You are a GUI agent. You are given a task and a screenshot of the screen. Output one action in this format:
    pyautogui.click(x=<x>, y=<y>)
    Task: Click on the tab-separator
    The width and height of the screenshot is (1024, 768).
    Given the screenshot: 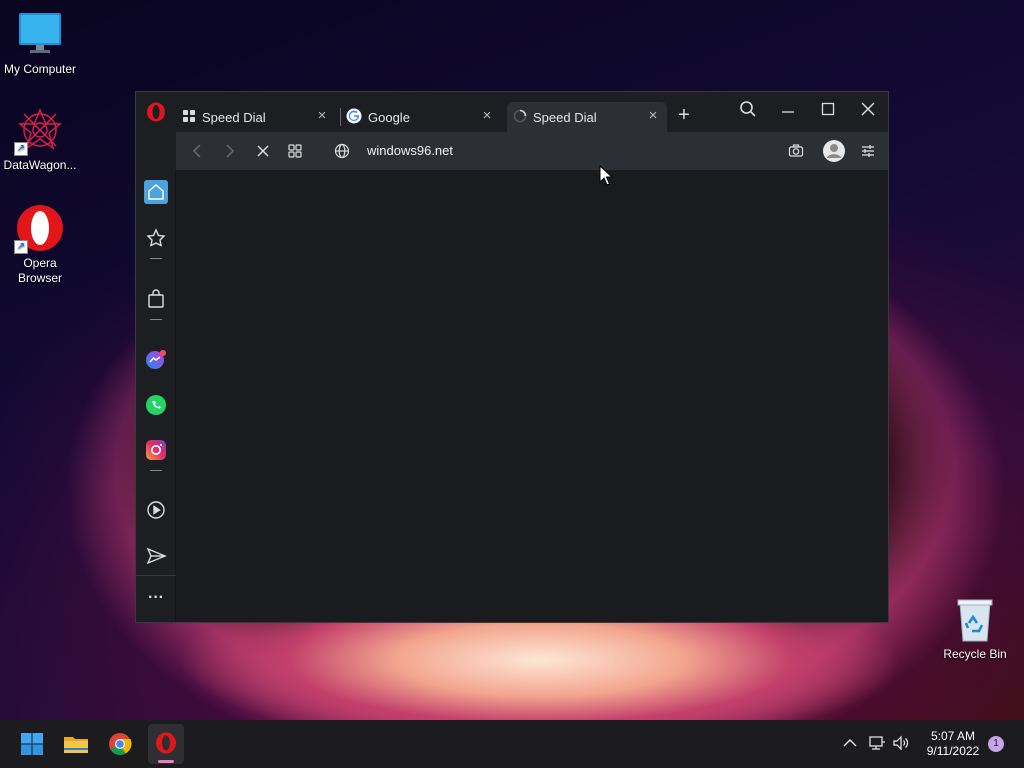 What is the action you would take?
    pyautogui.click(x=340, y=117)
    